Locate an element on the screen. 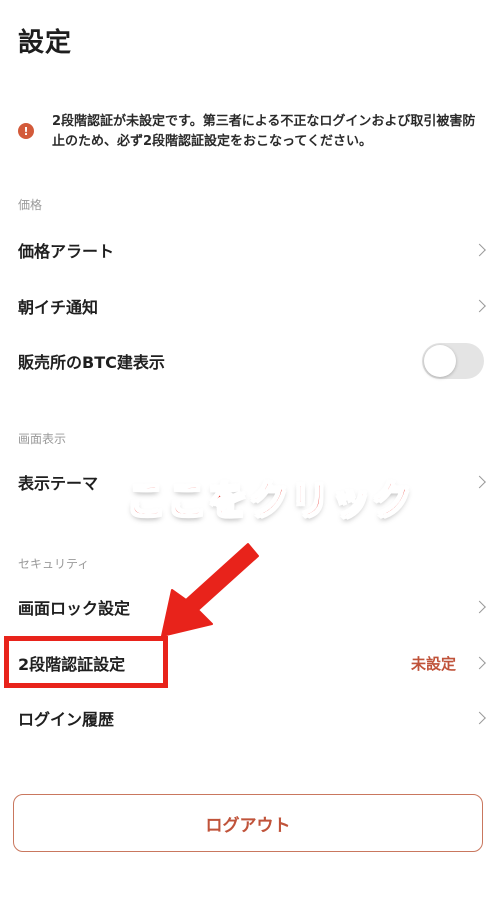 This screenshot has width=500, height=900. display-theme-label: 表示テーマ is located at coordinates (58, 483).